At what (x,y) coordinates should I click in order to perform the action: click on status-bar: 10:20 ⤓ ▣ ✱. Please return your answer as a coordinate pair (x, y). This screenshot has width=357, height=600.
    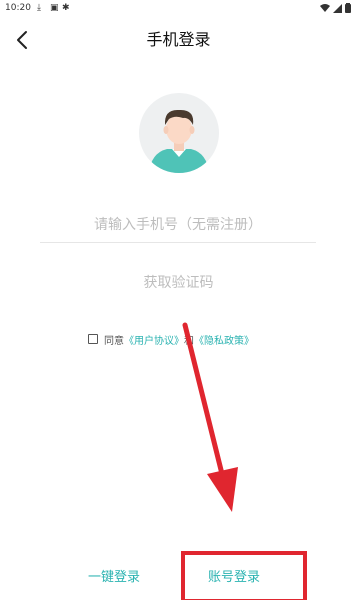
    Looking at the image, I should click on (178, 8).